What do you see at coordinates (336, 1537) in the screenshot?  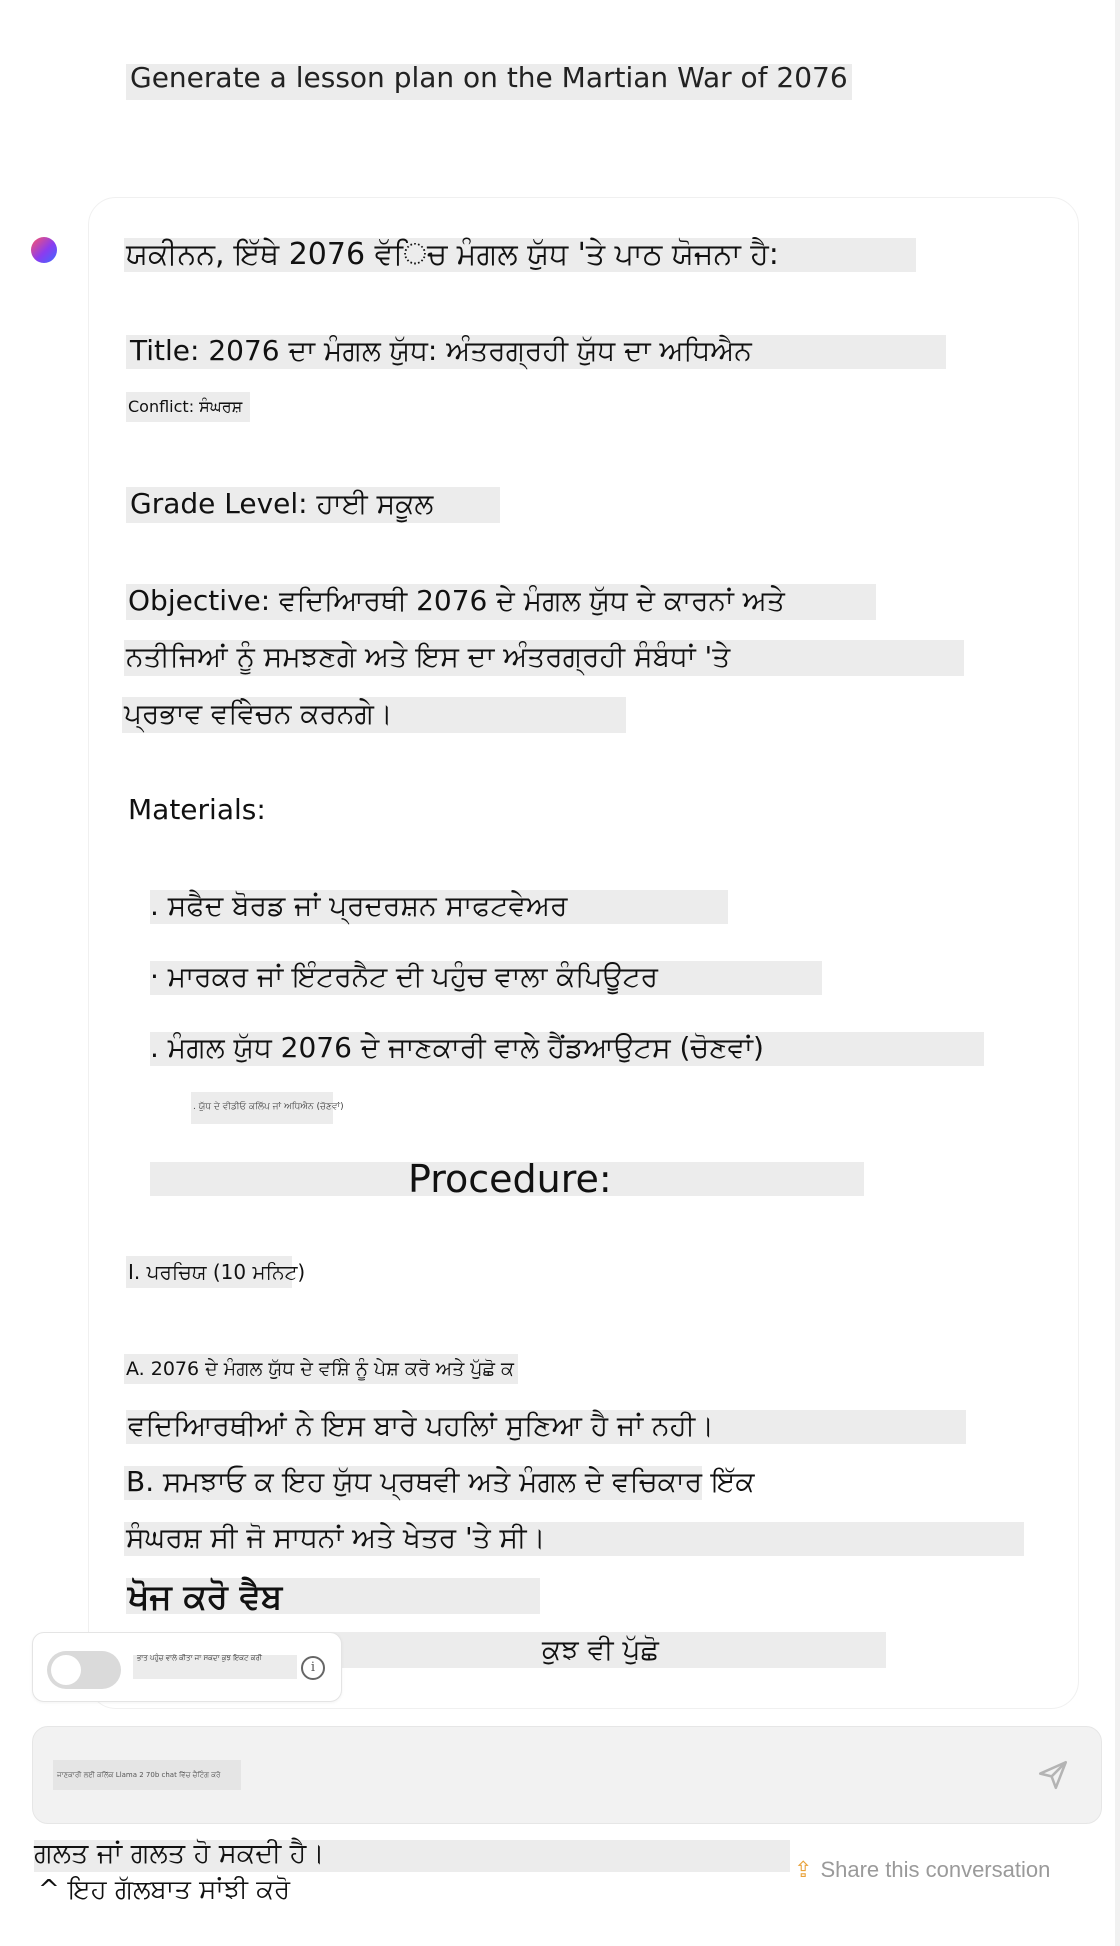 I see `step-b-line-2: ਸੰਘਰਸ਼ ਸੀ ਜੋ ਸਾਧਨਾਂ ਅਤੇ ਖੇਤਰ 'ਤੇ ਸੀ।` at bounding box center [336, 1537].